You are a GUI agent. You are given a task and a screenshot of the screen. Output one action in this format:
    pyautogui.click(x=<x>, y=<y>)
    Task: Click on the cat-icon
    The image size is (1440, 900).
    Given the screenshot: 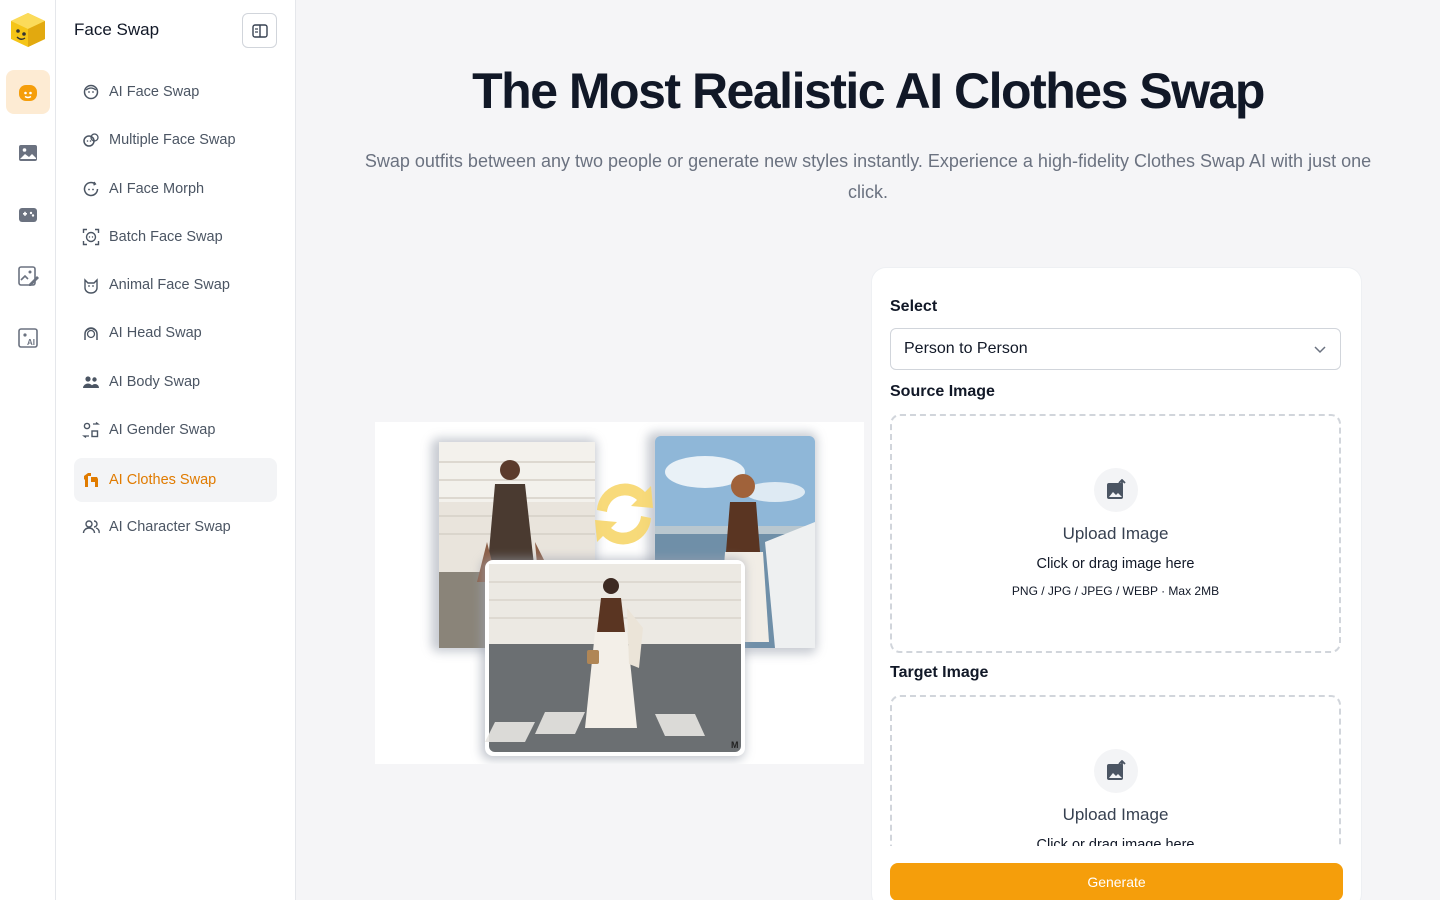 What is the action you would take?
    pyautogui.click(x=91, y=286)
    